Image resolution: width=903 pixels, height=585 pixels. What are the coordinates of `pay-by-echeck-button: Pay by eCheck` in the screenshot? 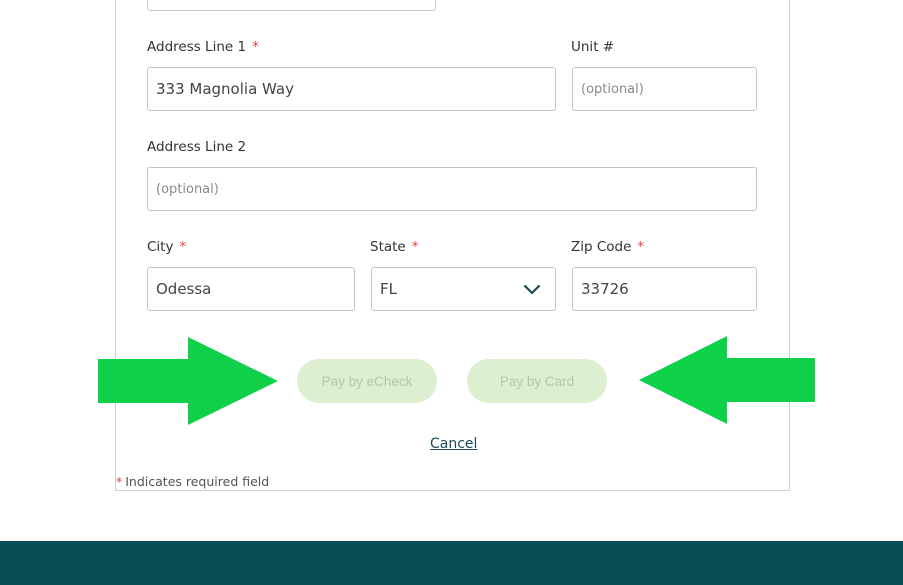 It's located at (367, 381).